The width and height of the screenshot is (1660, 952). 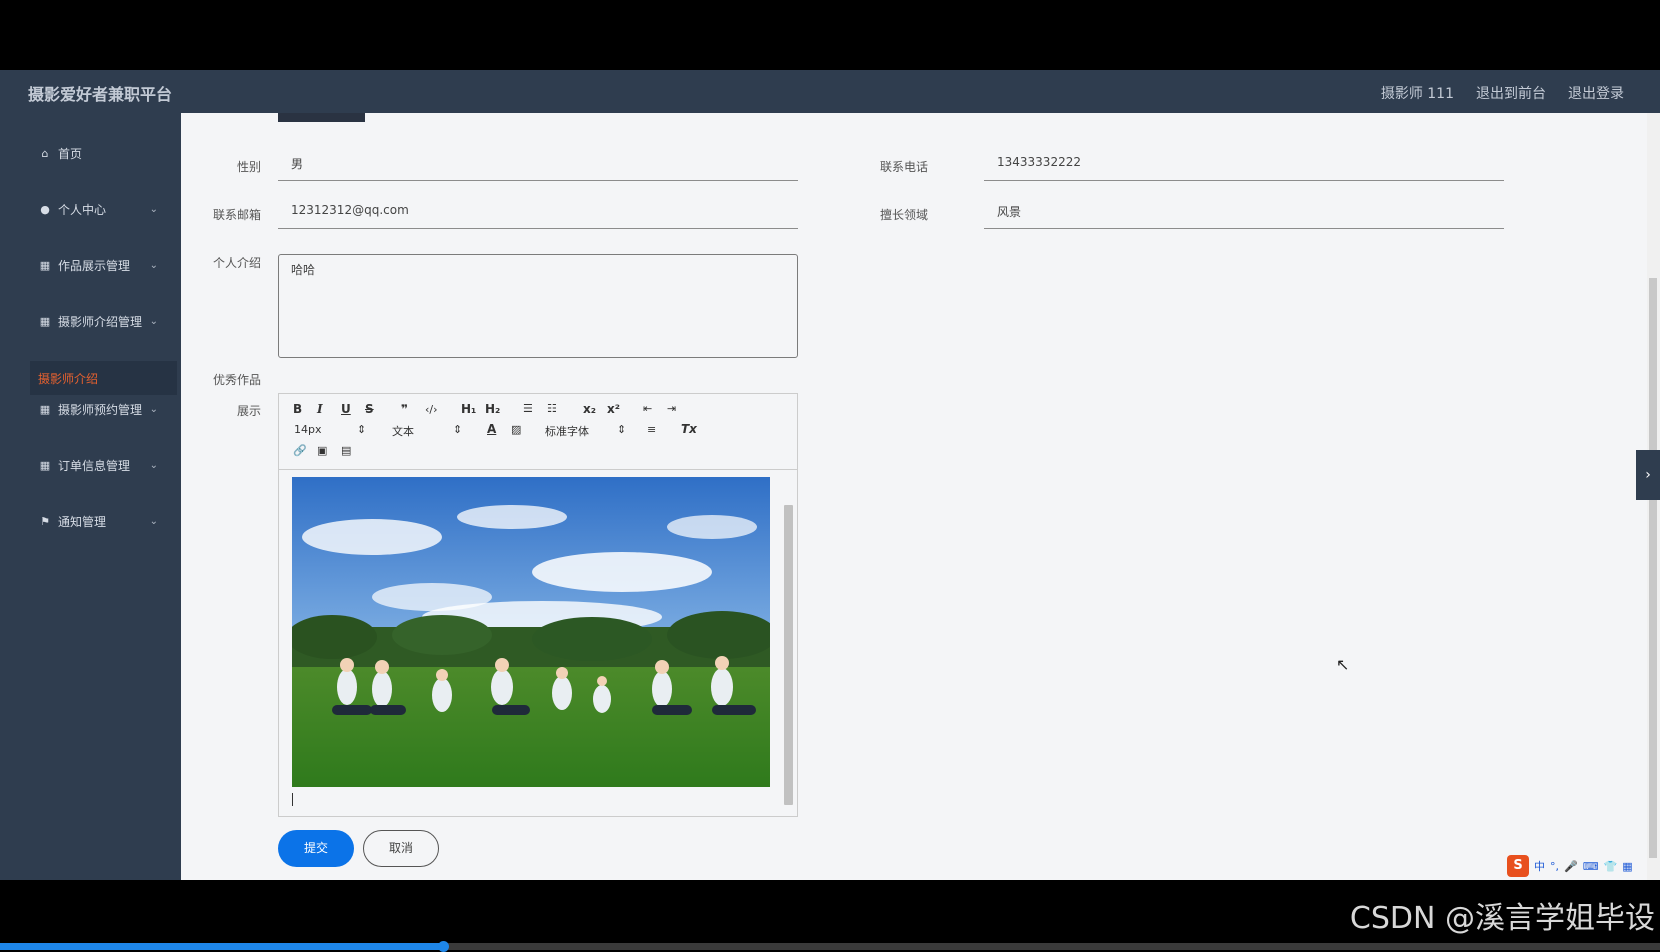 I want to click on subscript-icon: x₂, so click(x=589, y=409).